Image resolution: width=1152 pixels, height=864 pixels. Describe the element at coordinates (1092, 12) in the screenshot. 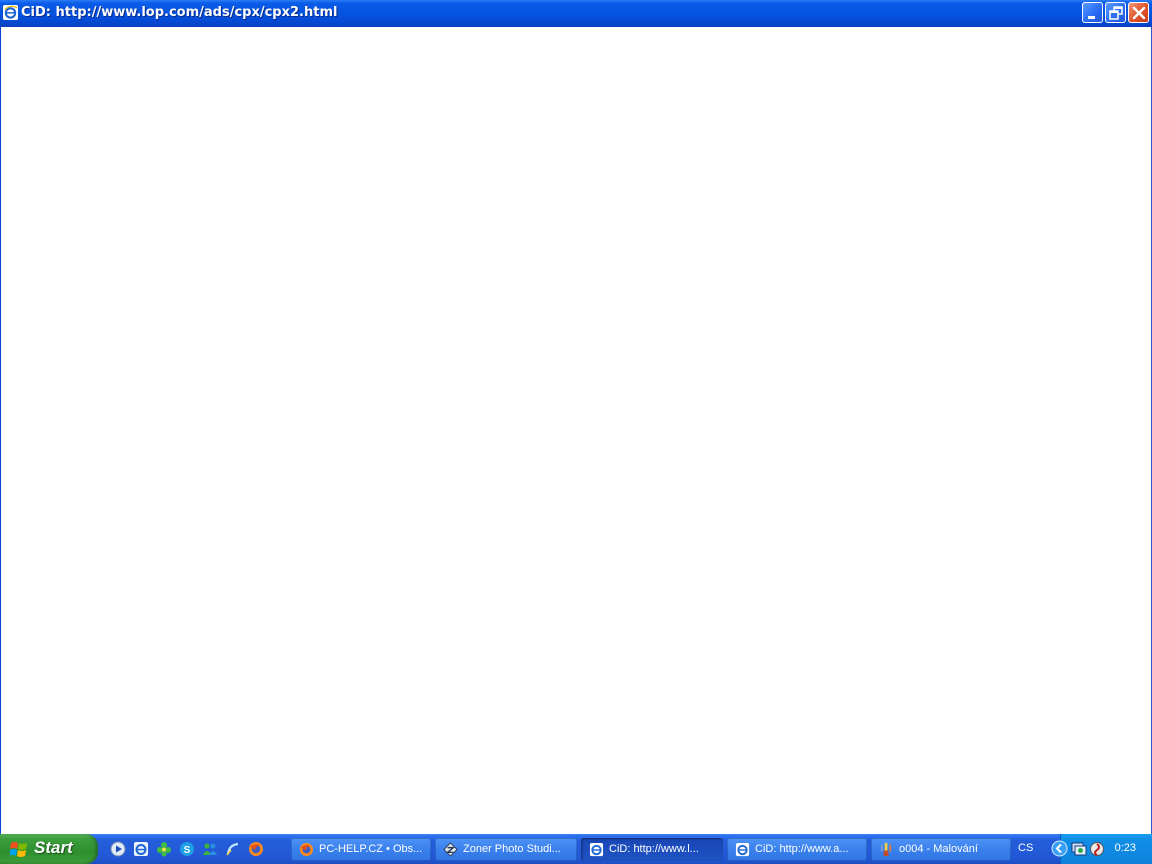

I see `minimize-button` at that location.